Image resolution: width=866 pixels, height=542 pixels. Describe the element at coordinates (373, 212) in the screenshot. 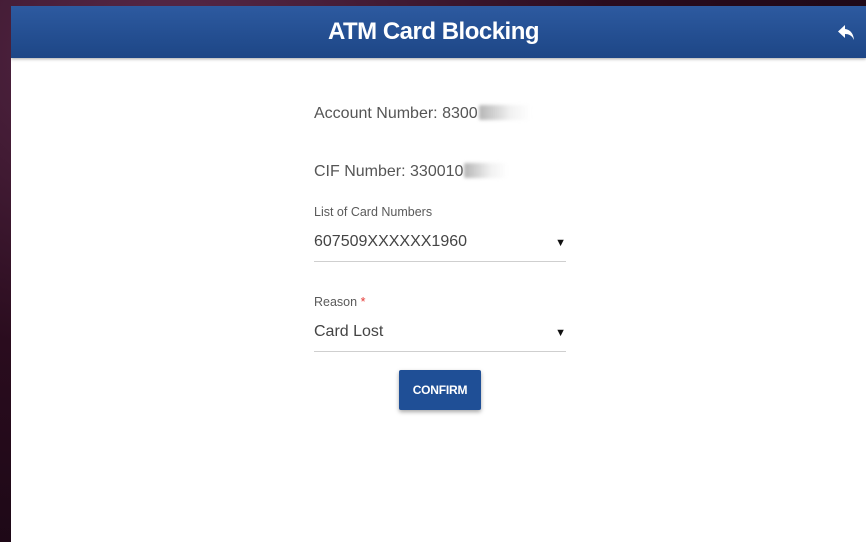

I see `card-numbers-label: List of Card Numbers` at that location.